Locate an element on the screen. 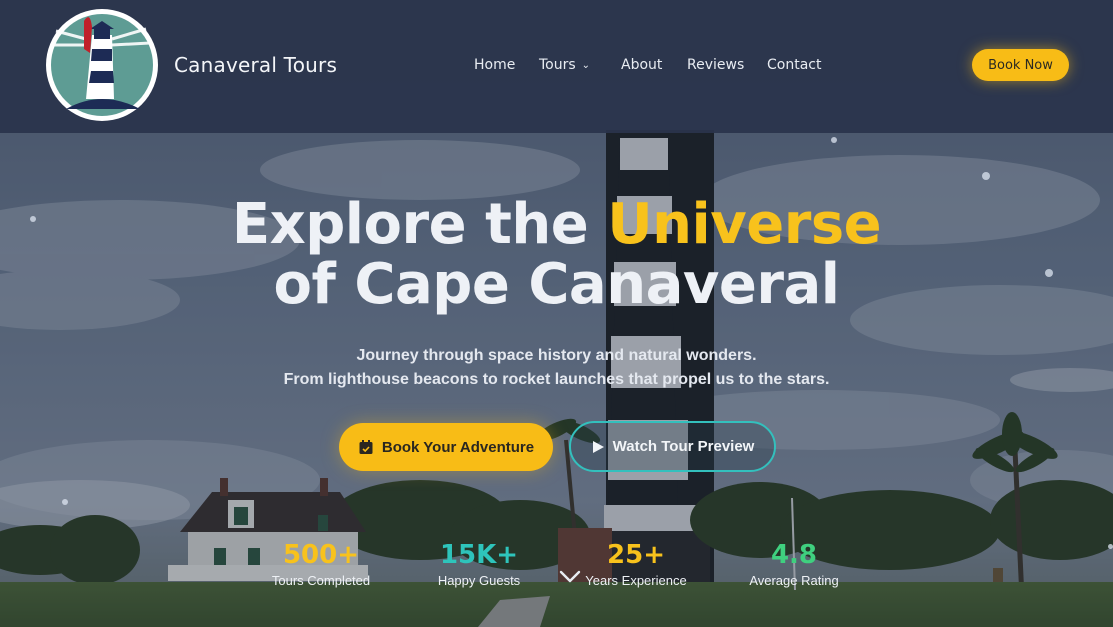 The height and width of the screenshot is (627, 1113). chevron-down-icon: ⌄ is located at coordinates (586, 65).